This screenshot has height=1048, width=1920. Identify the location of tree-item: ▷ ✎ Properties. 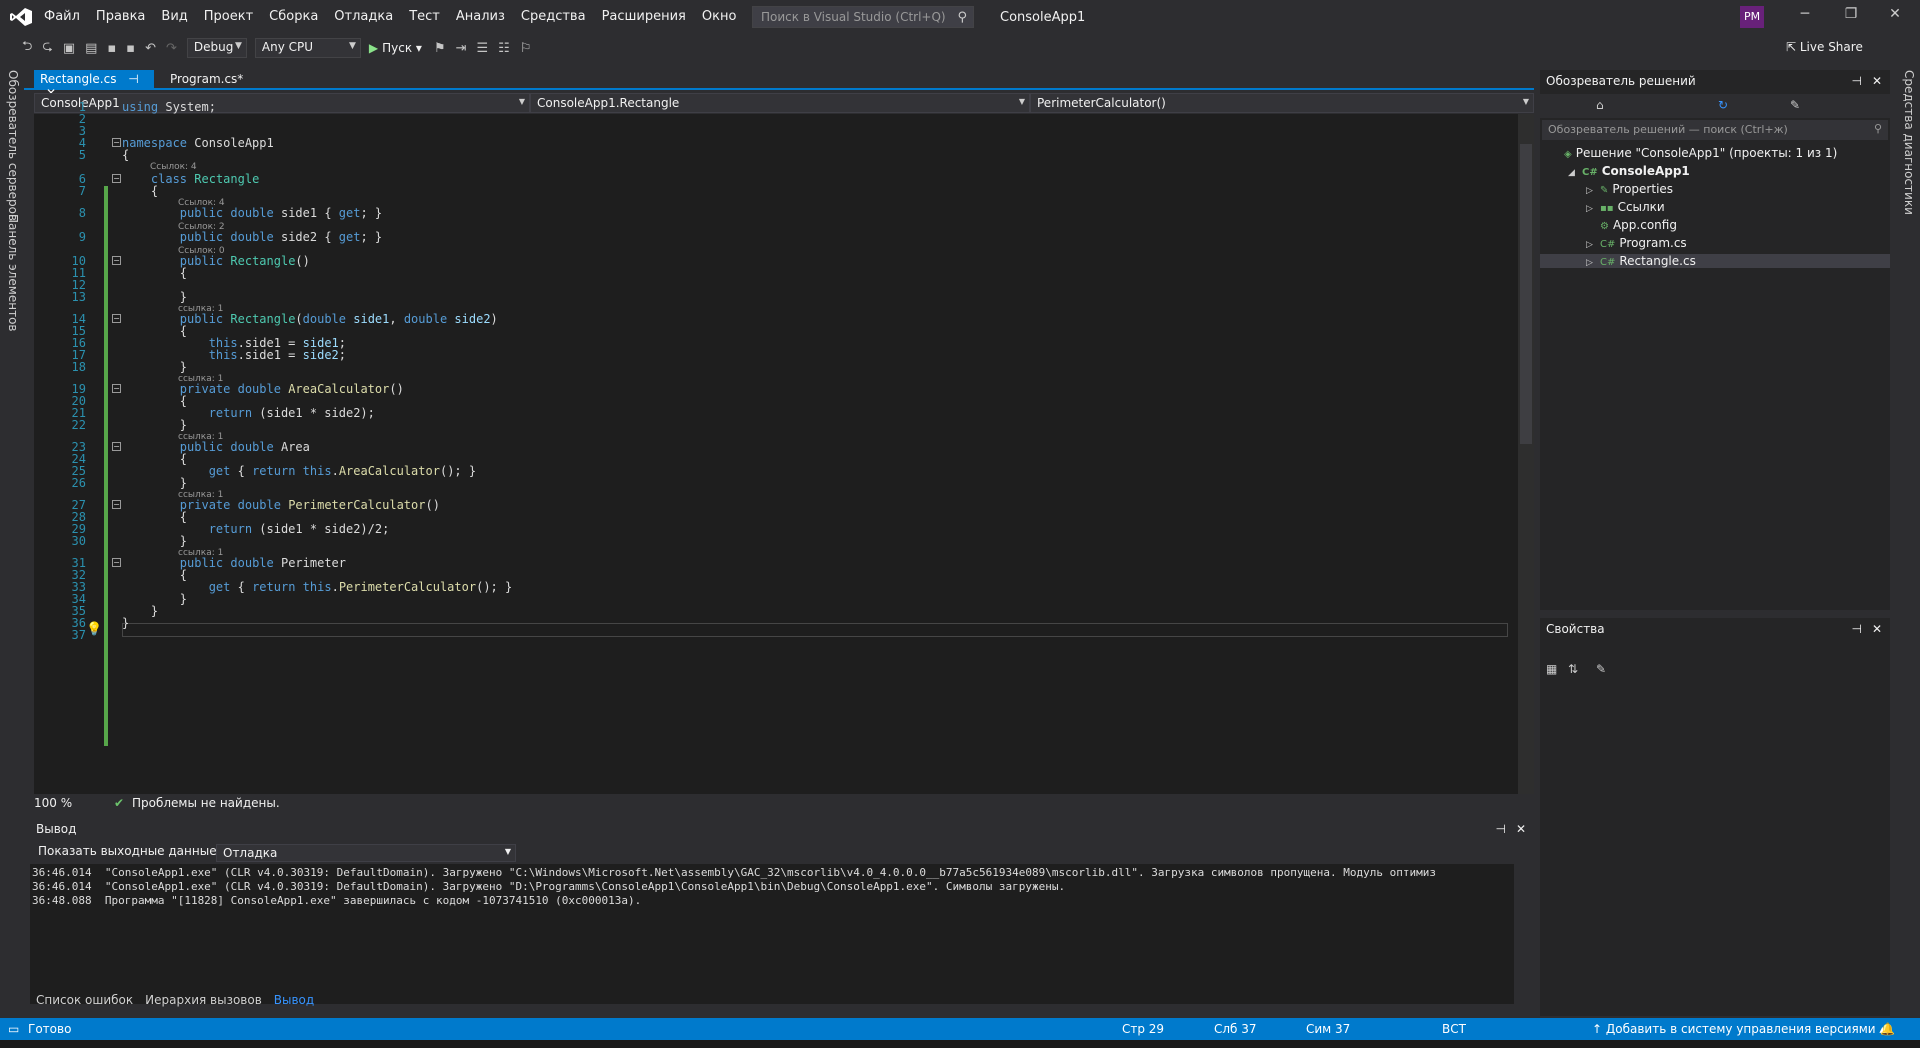
(1629, 189).